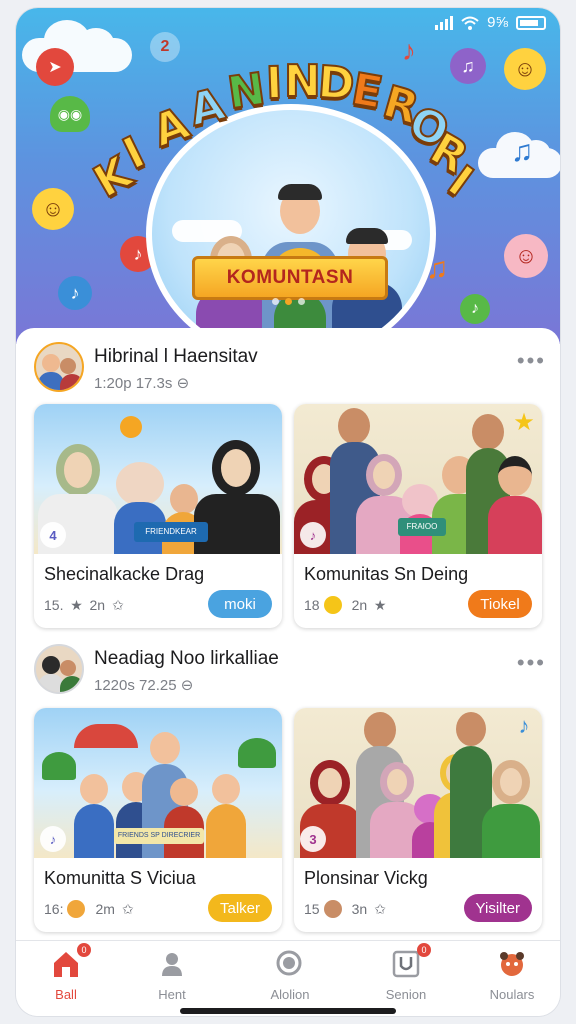 The width and height of the screenshot is (576, 1024). What do you see at coordinates (422, 527) in the screenshot?
I see `thumb-sign: FRAIOO` at bounding box center [422, 527].